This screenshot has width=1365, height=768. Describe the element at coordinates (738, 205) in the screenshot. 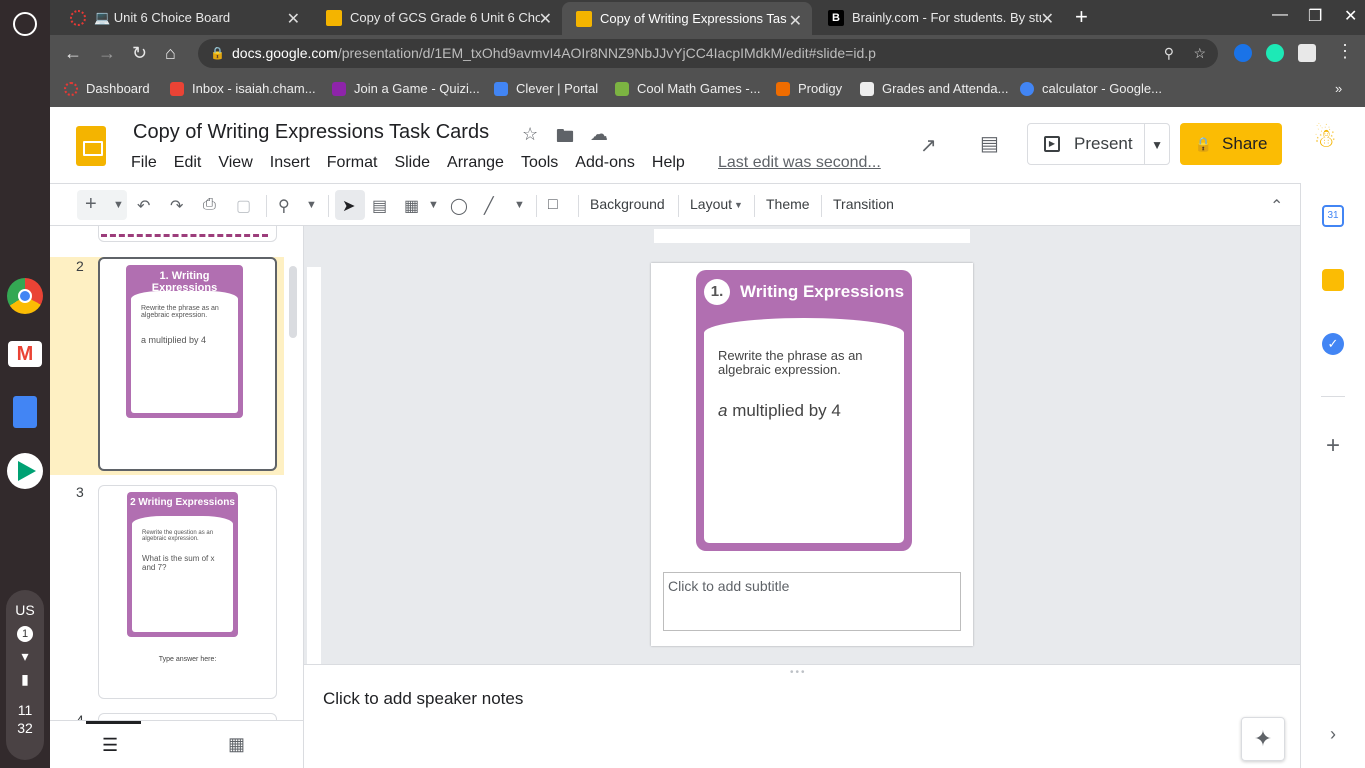

I see `layout-dropdown-icon: ▼` at that location.